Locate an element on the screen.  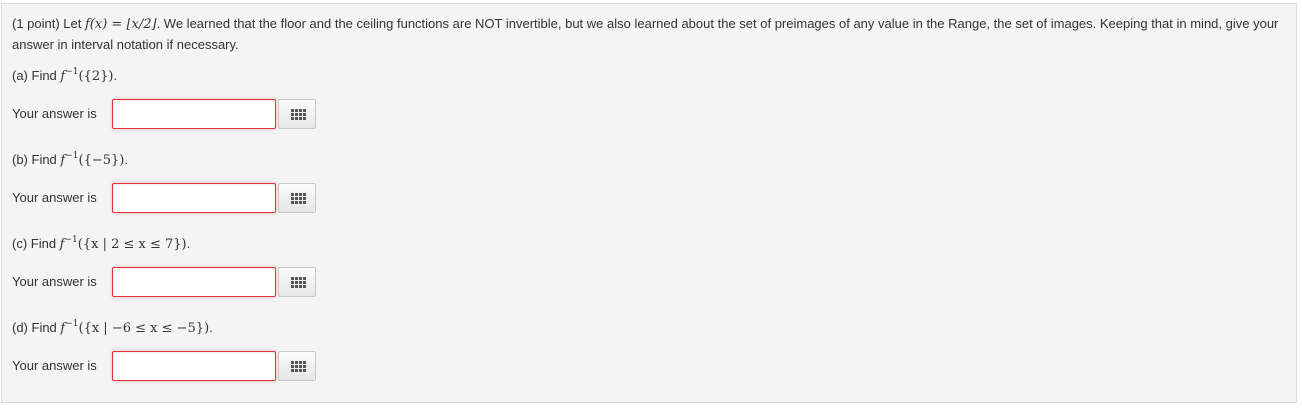
equation-palette-button-c is located at coordinates (297, 282).